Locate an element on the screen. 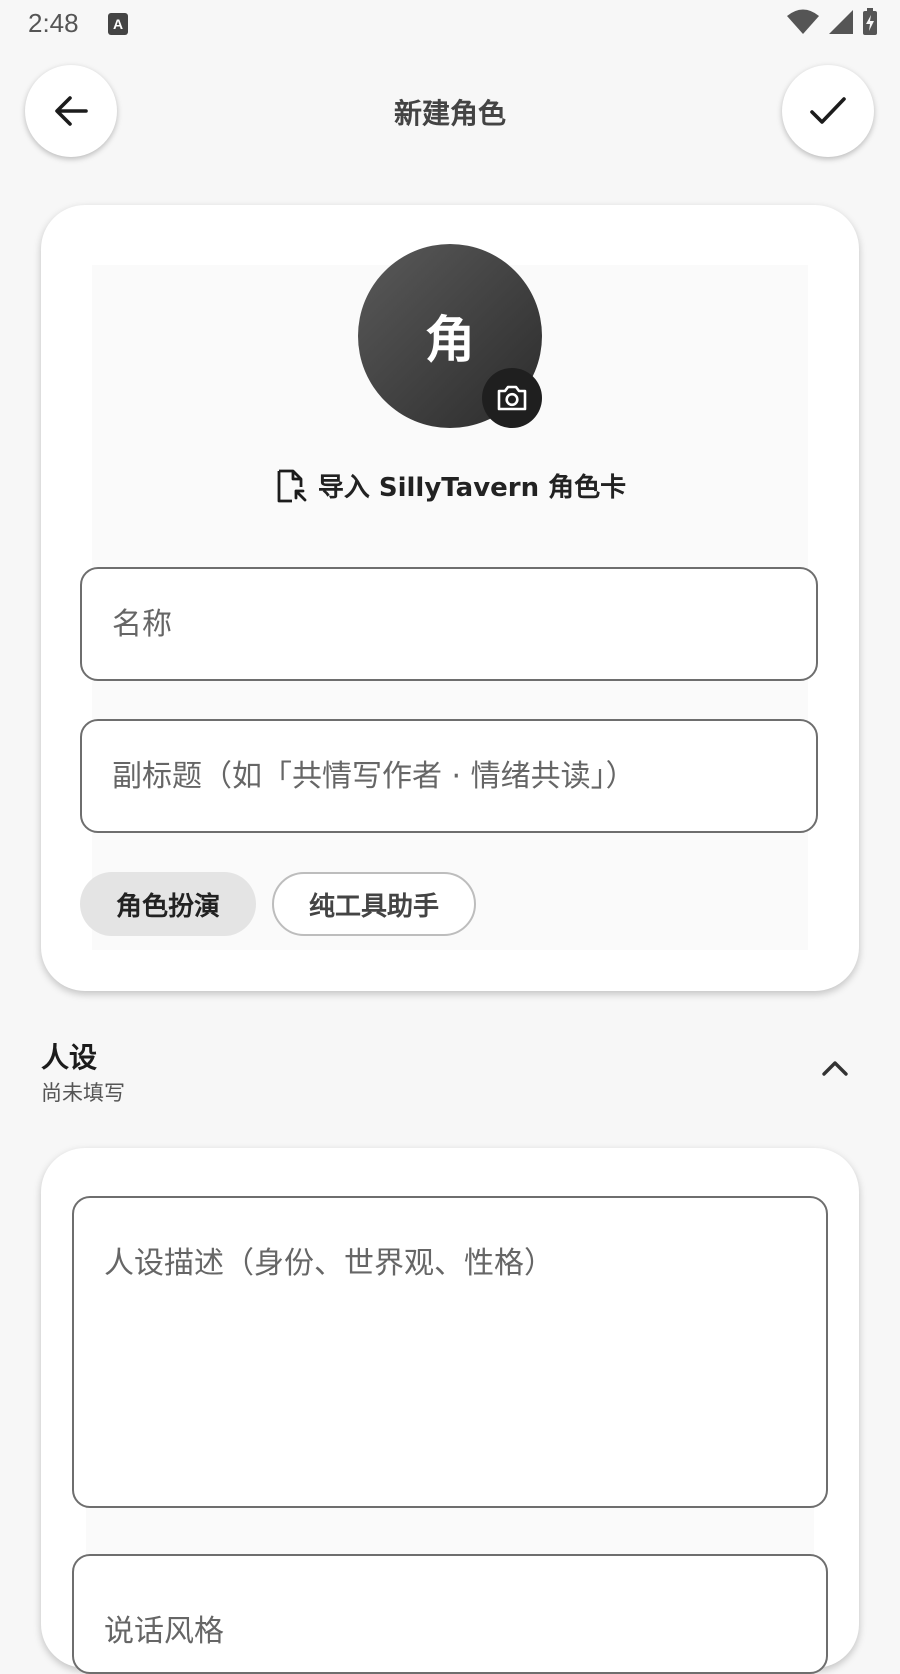  import-label: 导入 SillyTavern 角色卡 is located at coordinates (472, 488).